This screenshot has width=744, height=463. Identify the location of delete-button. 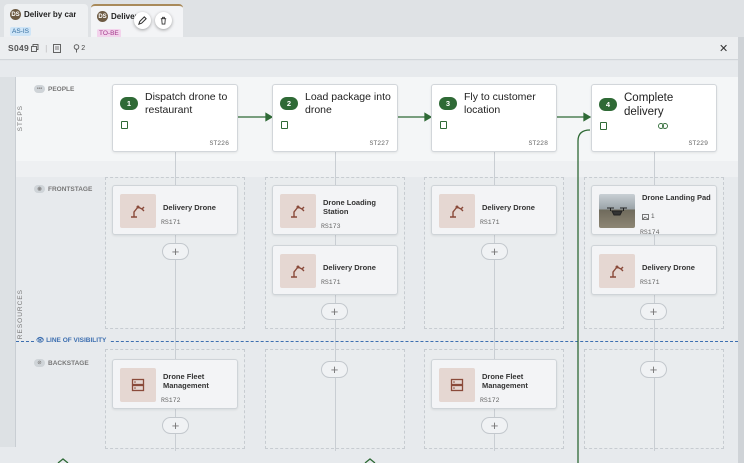
(163, 20).